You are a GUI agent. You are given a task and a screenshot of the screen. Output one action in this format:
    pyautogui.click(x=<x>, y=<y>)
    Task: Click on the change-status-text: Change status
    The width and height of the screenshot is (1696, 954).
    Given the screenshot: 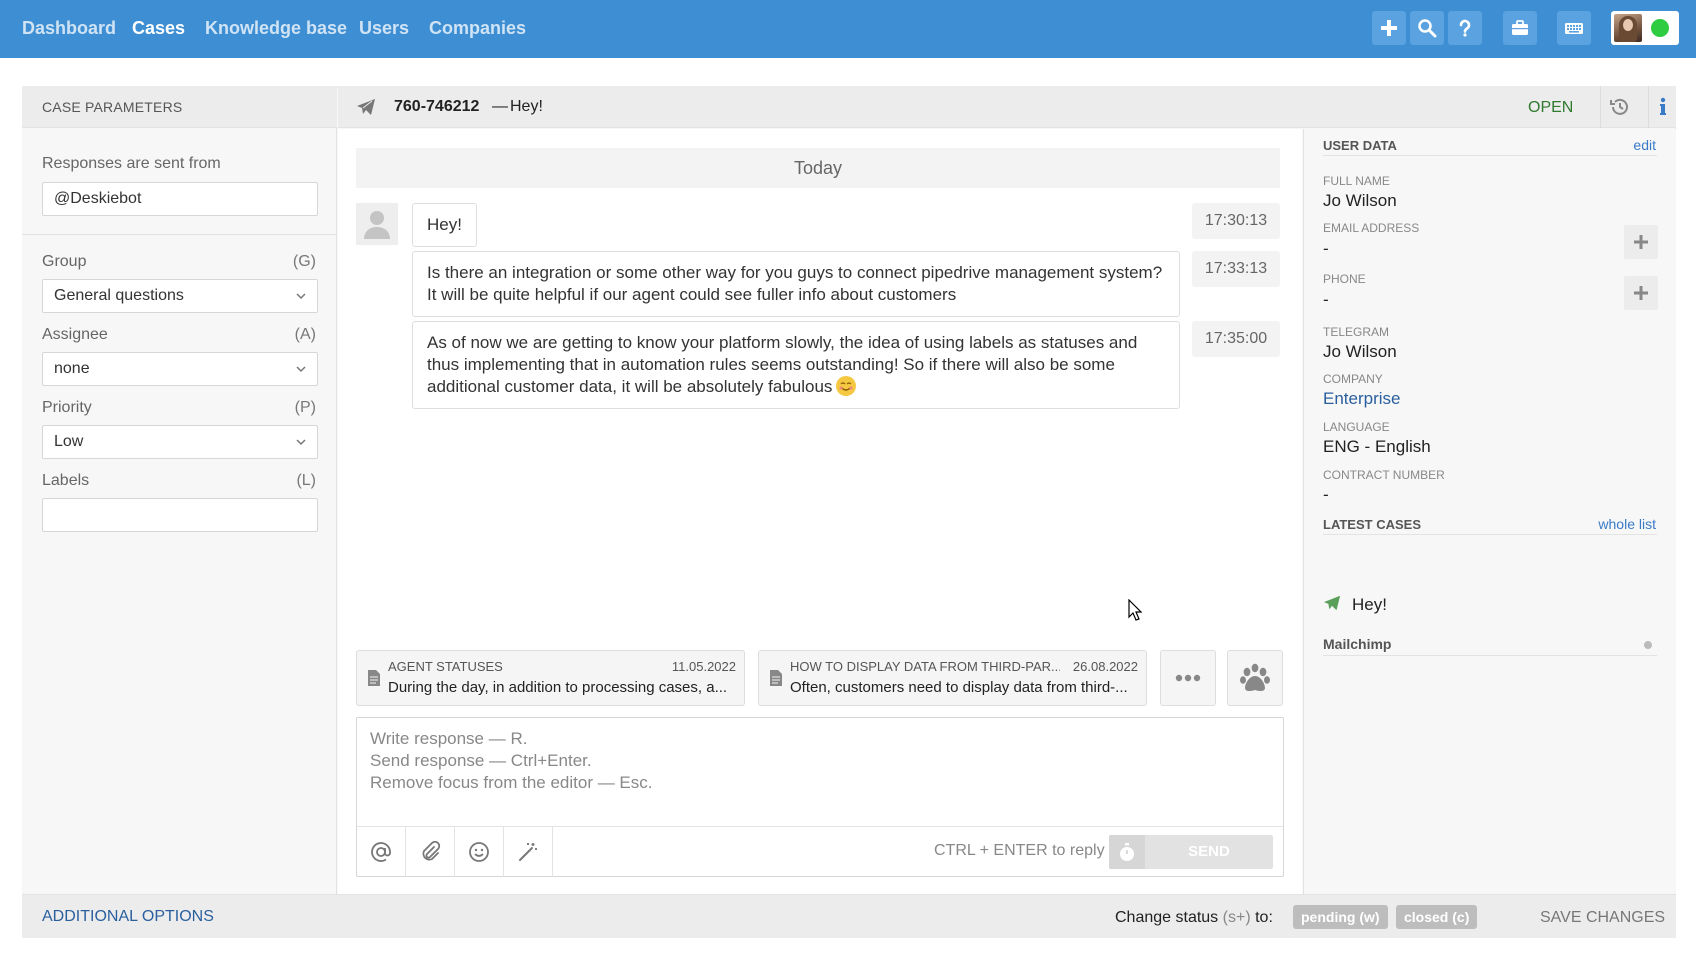 What is the action you would take?
    pyautogui.click(x=1167, y=917)
    